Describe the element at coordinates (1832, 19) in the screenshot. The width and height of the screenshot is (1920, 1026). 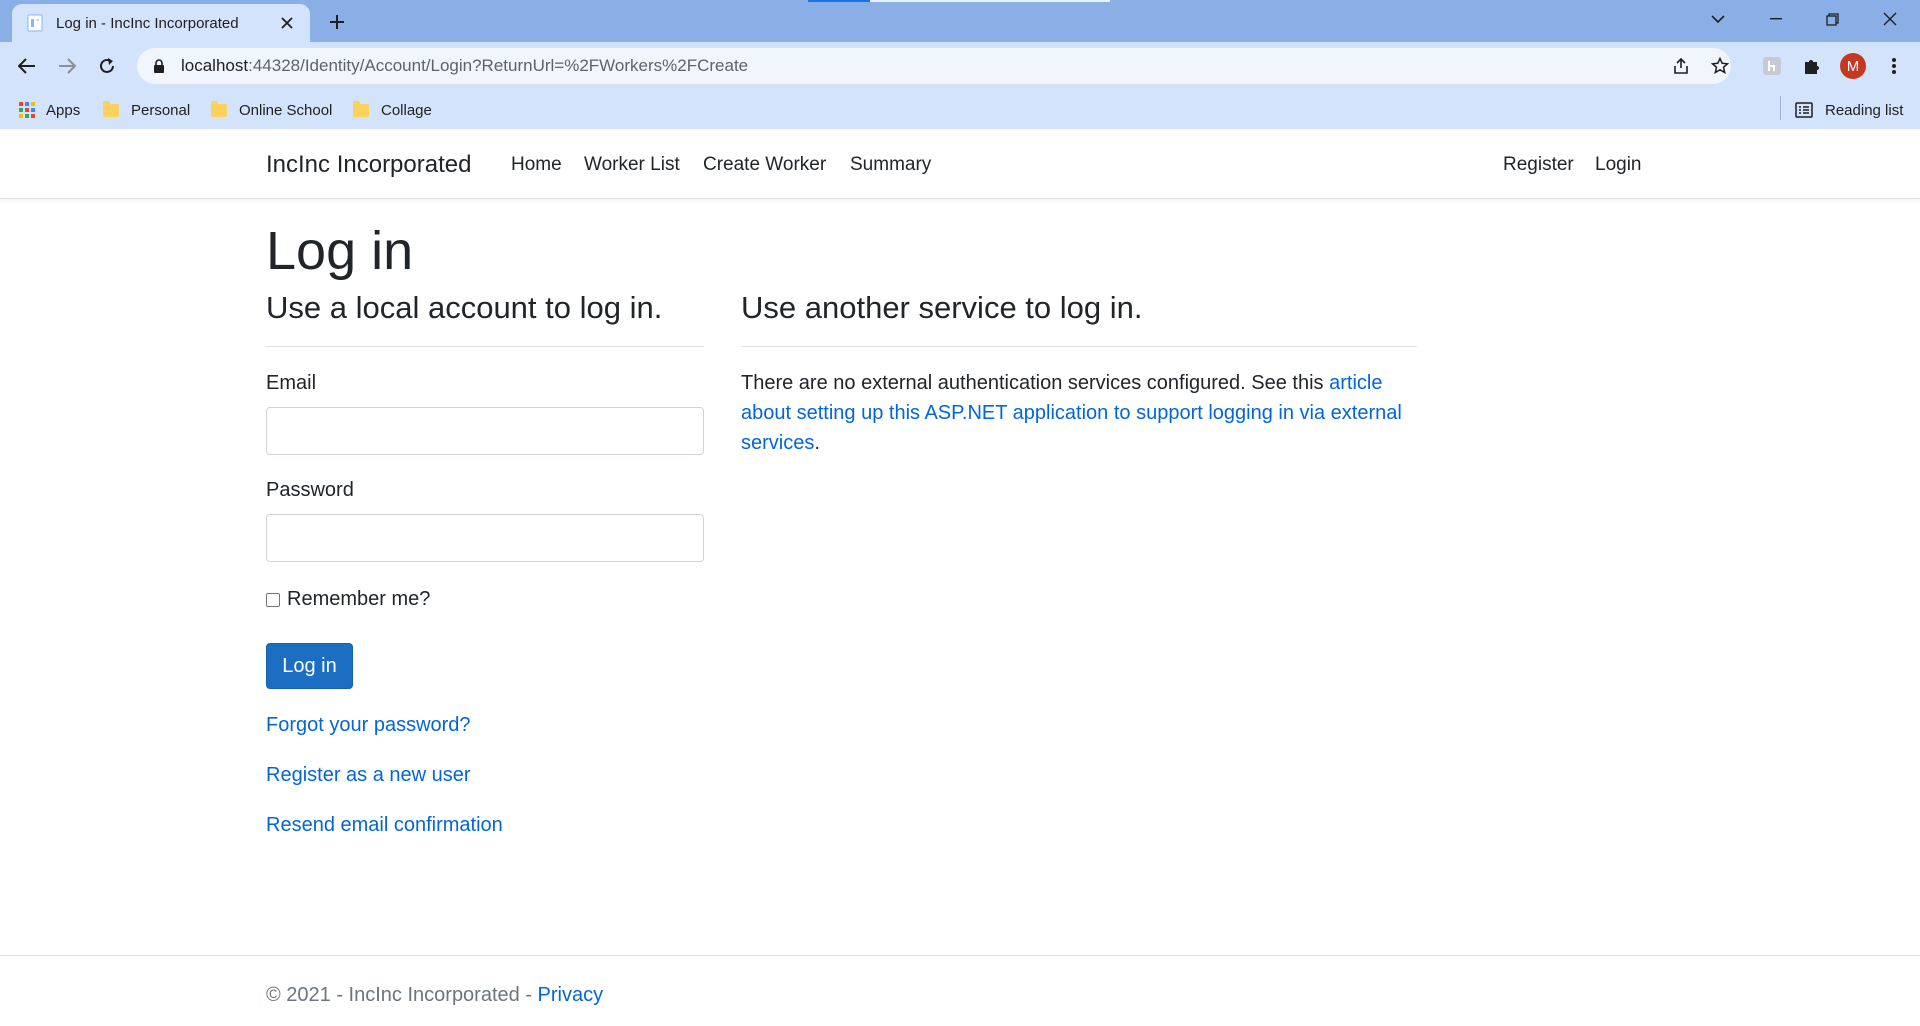
I see `restore-icon` at that location.